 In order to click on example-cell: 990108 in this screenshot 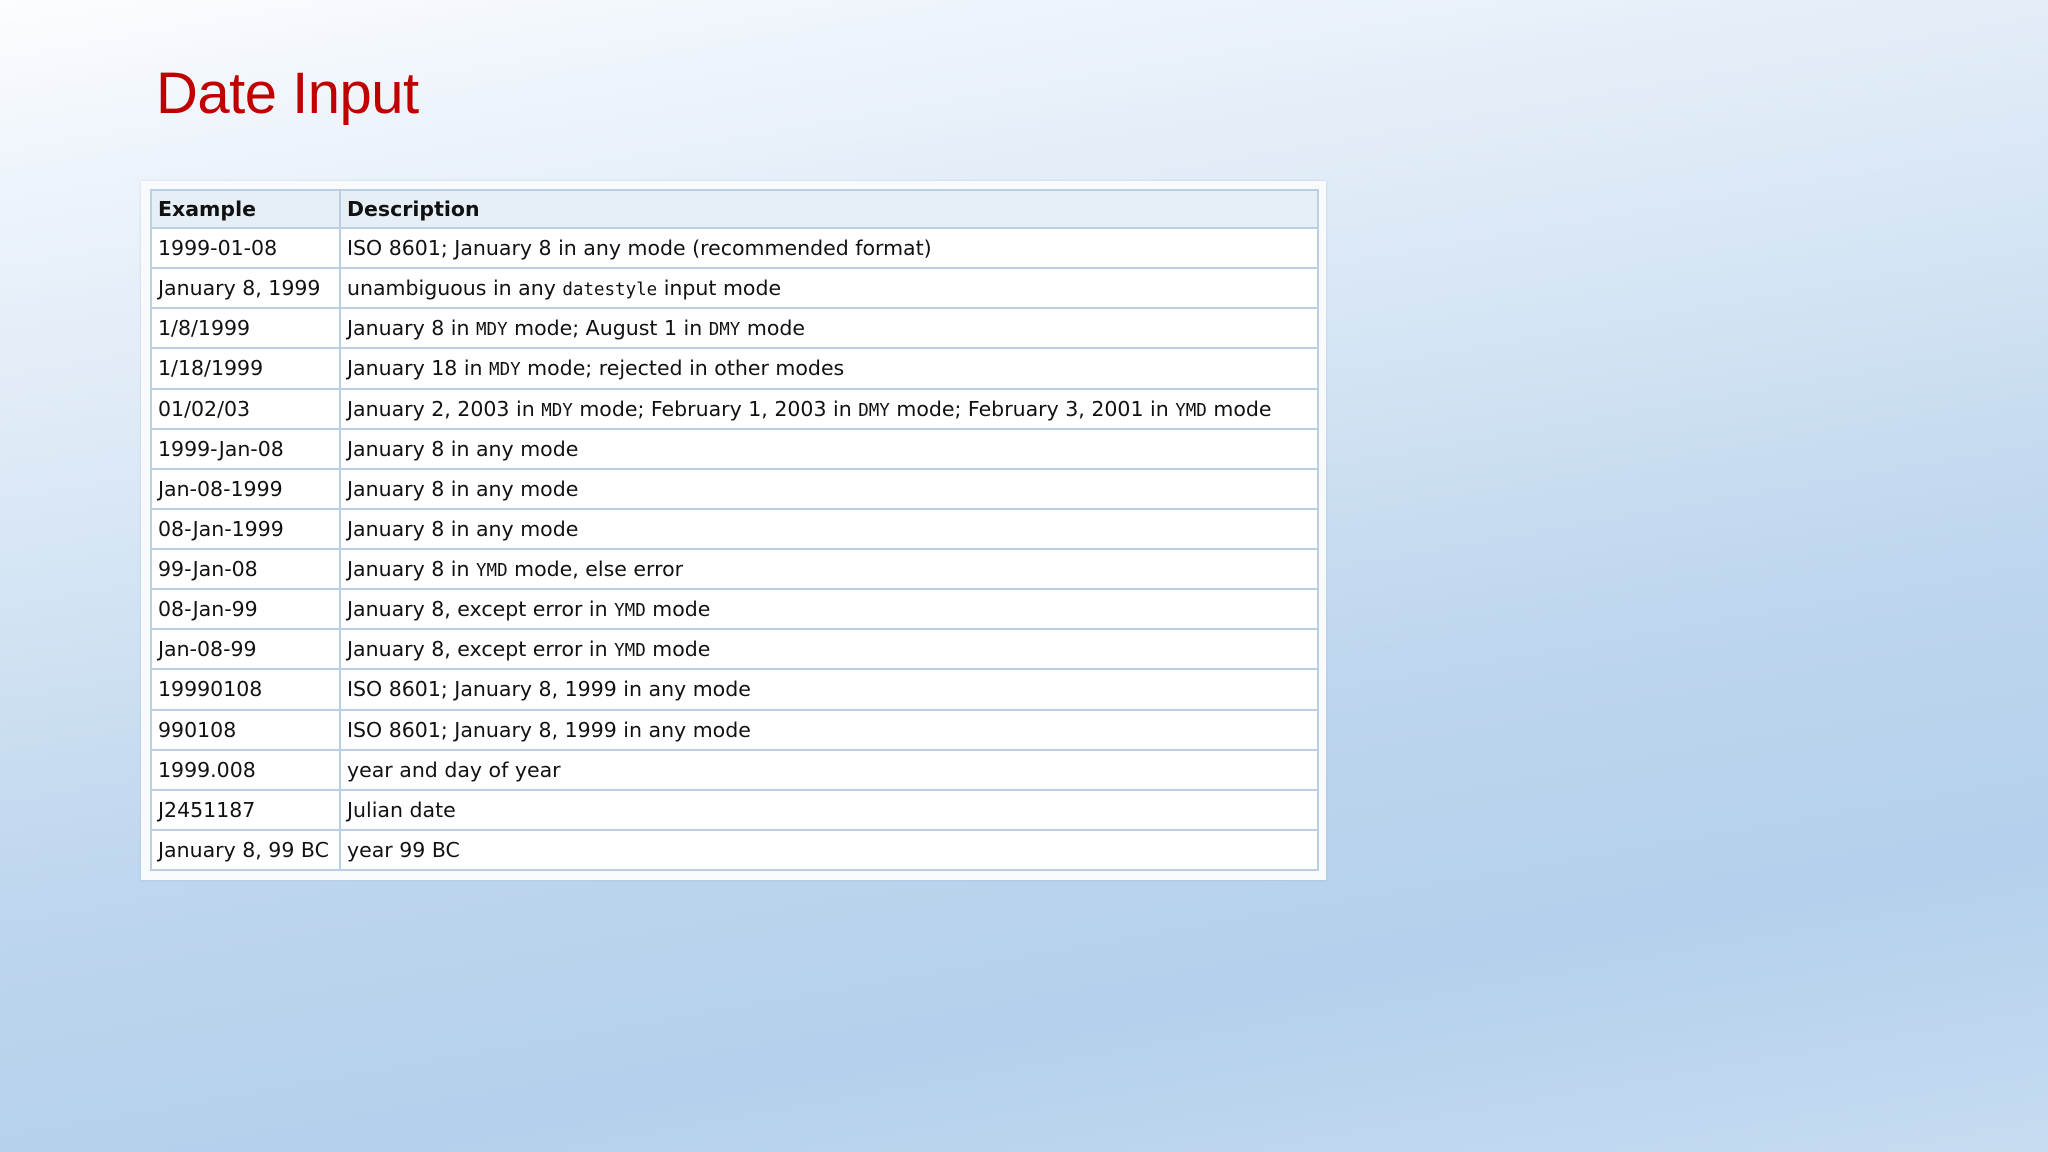, I will do `click(245, 729)`.